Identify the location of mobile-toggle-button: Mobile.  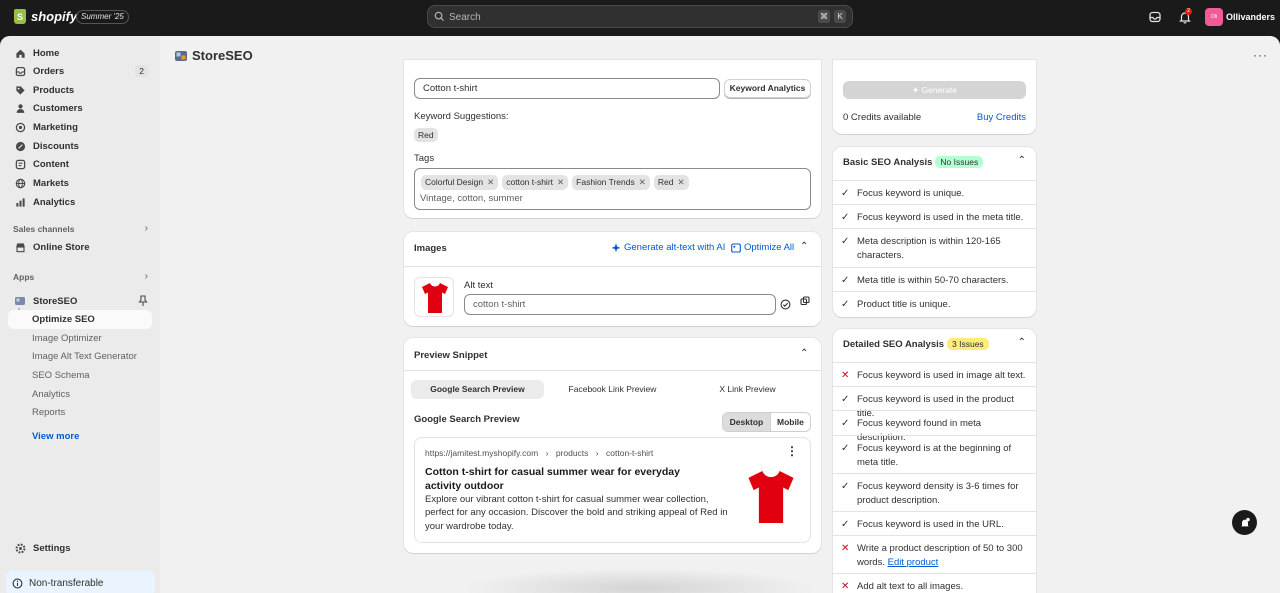
(789, 422).